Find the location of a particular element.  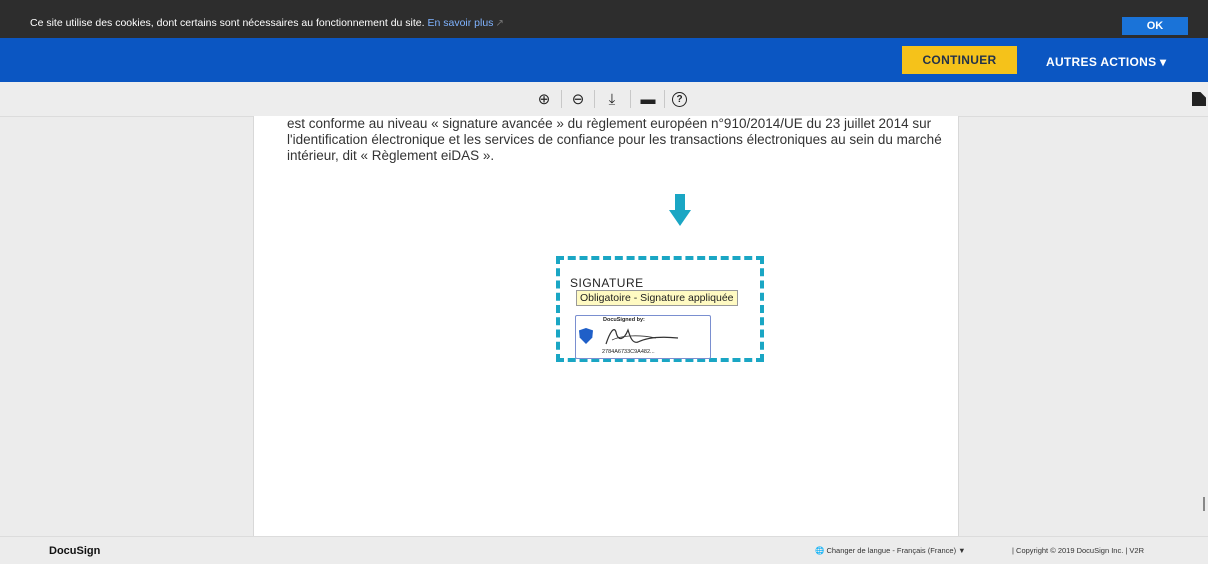

signature-tooltip: Obligatoire - Signature appliquée is located at coordinates (657, 298).